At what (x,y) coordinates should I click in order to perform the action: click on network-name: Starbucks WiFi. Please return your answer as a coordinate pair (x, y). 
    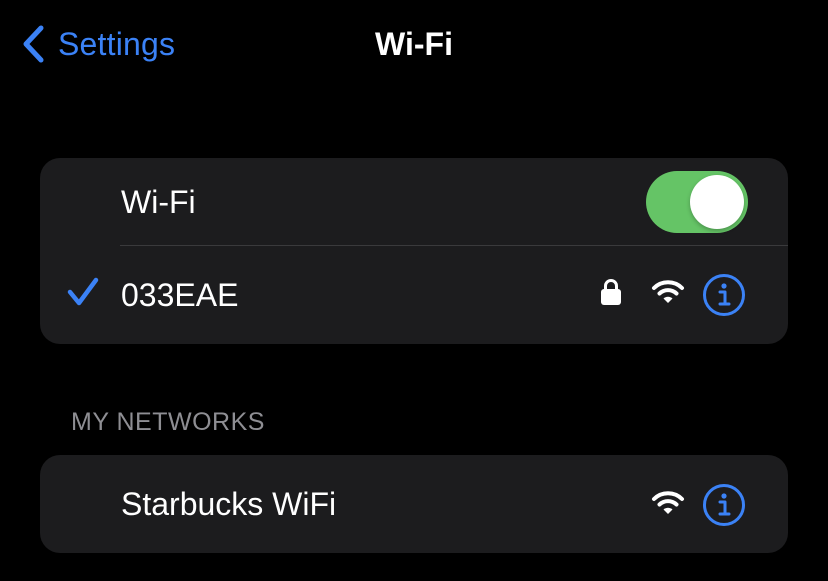
    Looking at the image, I should click on (229, 503).